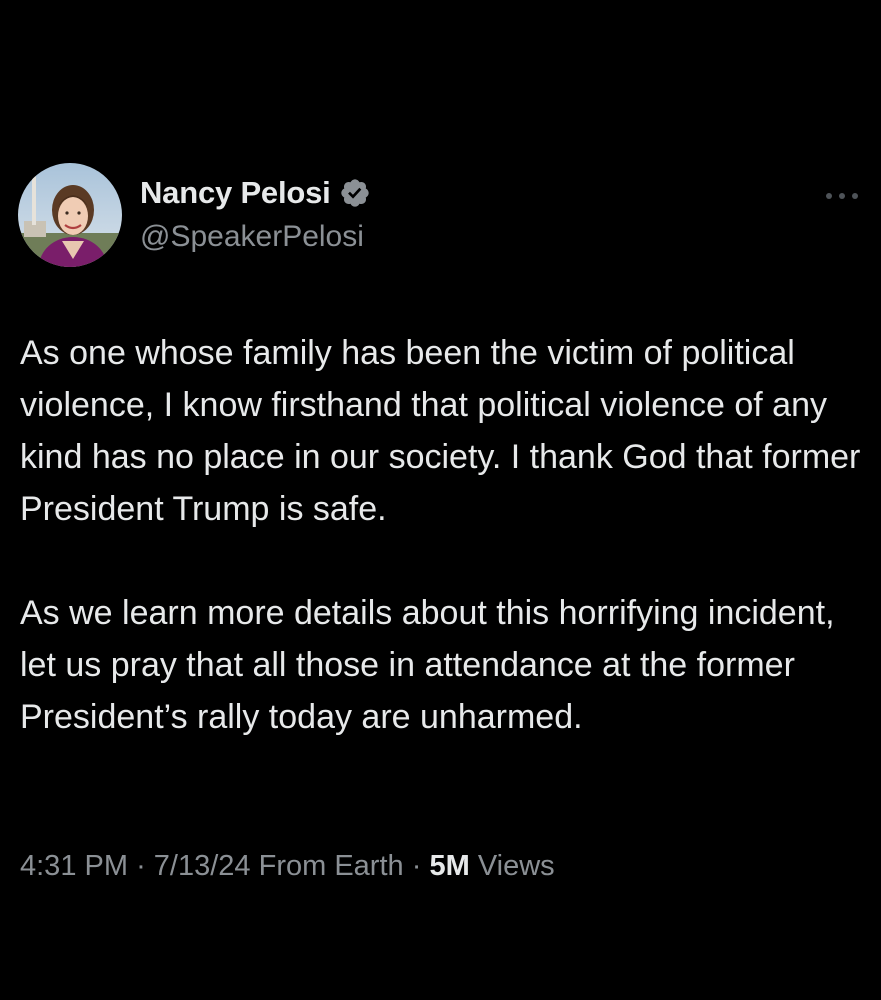 The height and width of the screenshot is (1000, 881). Describe the element at coordinates (449, 866) in the screenshot. I see `views-count: 5M` at that location.